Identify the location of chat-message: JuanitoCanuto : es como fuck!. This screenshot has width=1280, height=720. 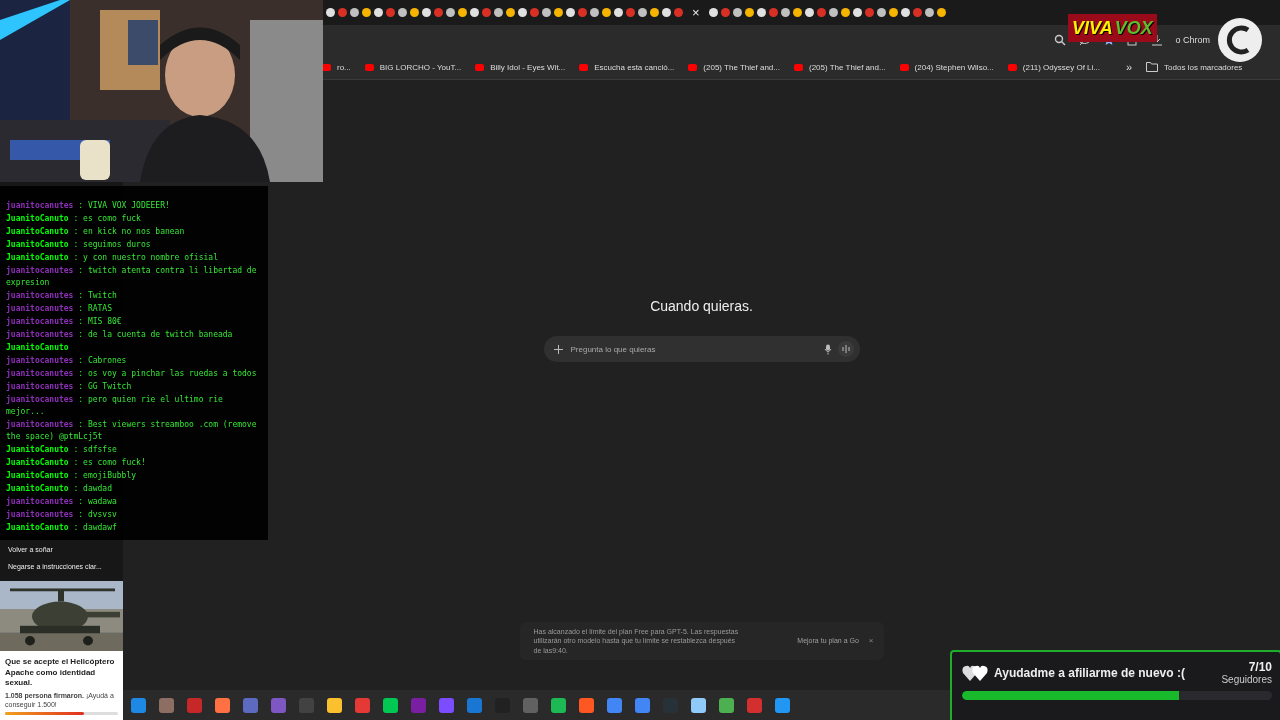
(76, 463).